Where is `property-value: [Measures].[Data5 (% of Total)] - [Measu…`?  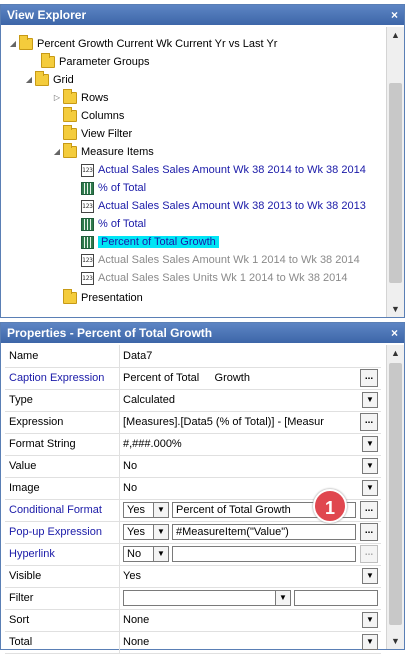
property-value: [Measures].[Data5 (% of Total)] - [Measu… is located at coordinates (239, 422).